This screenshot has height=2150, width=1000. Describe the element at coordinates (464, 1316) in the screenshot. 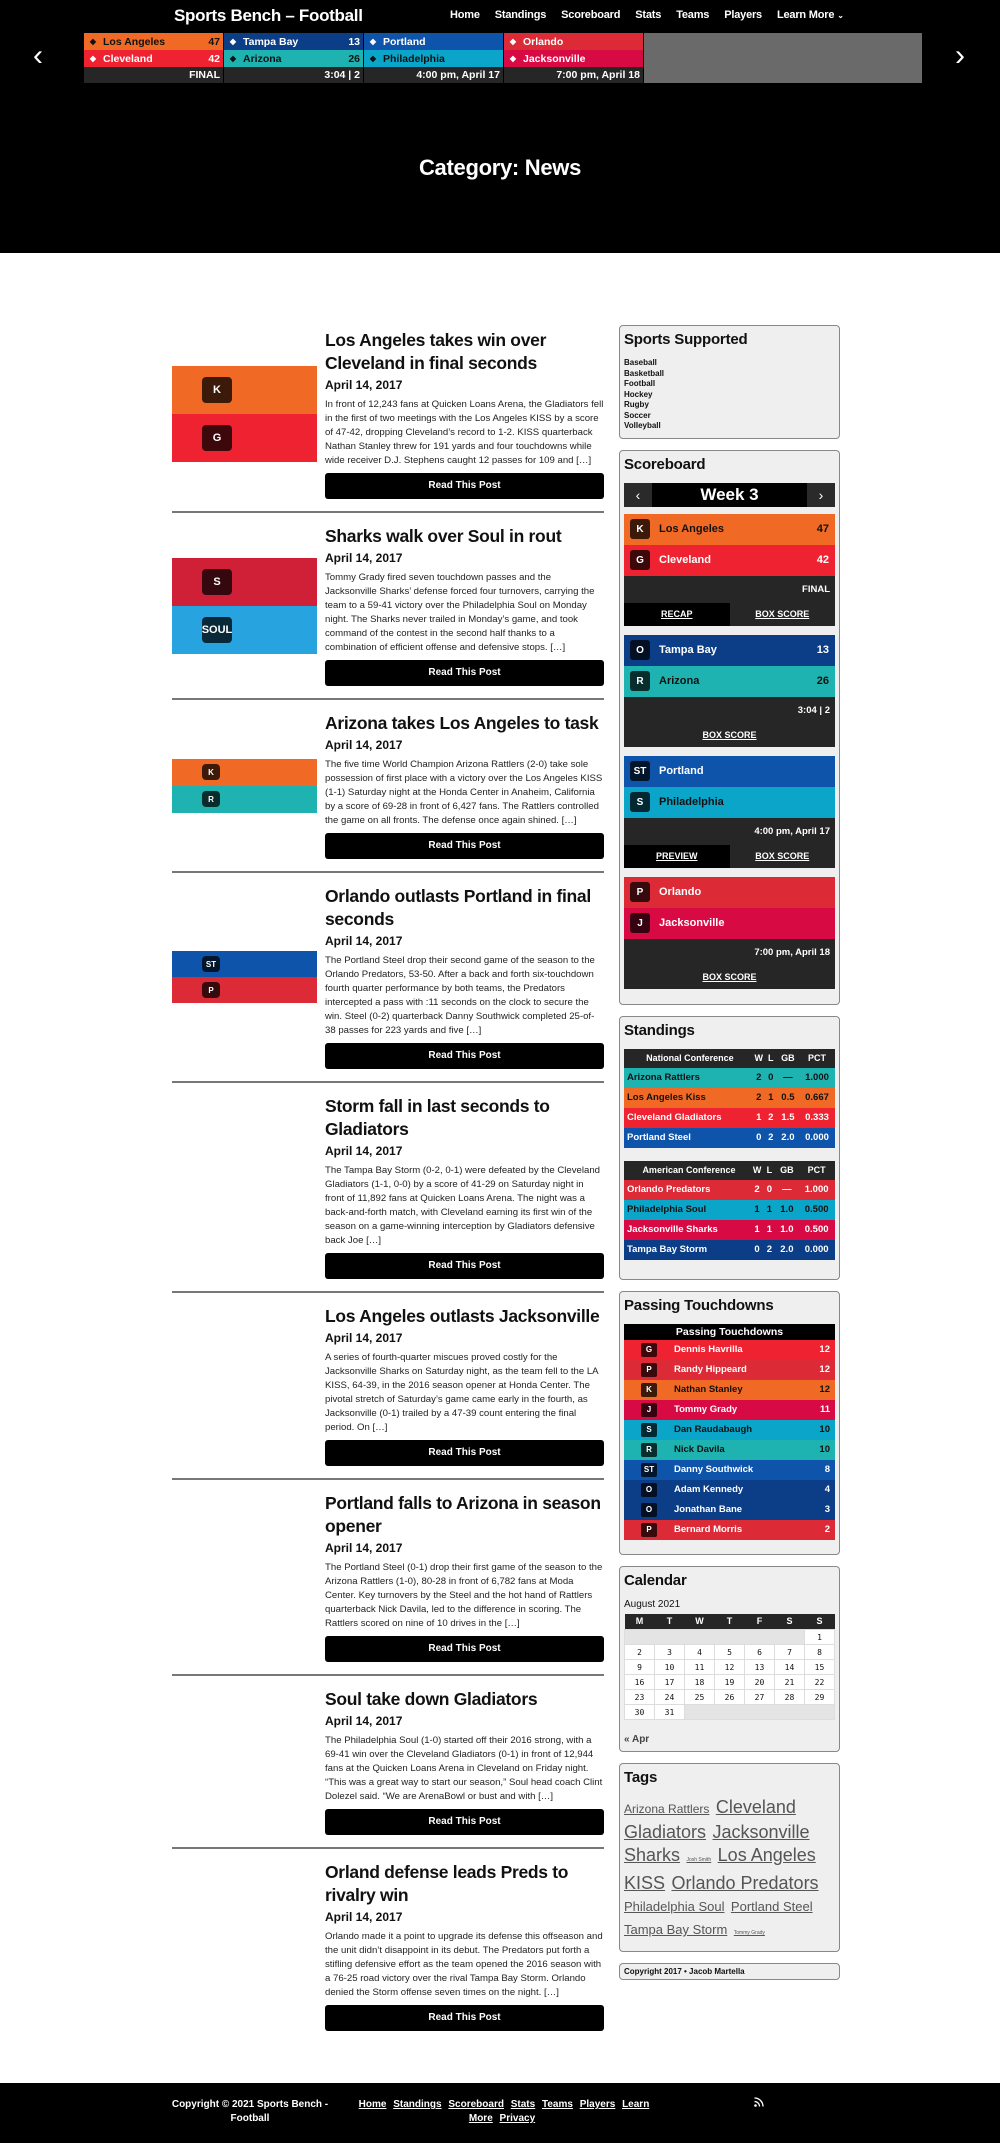

I see `post-title: Los Angeles outlasts Jacksonville` at that location.